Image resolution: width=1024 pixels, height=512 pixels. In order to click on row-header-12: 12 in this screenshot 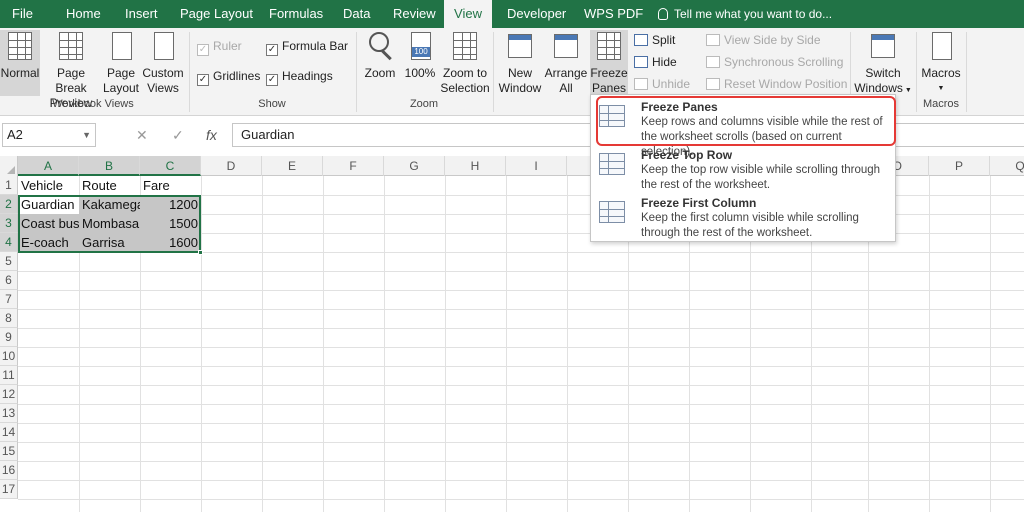, I will do `click(9, 394)`.